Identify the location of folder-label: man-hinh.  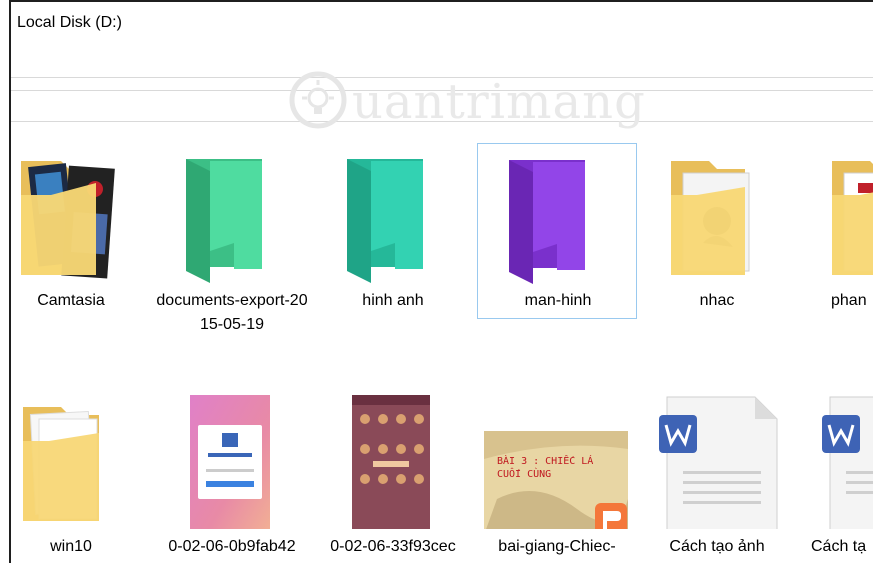
(558, 300).